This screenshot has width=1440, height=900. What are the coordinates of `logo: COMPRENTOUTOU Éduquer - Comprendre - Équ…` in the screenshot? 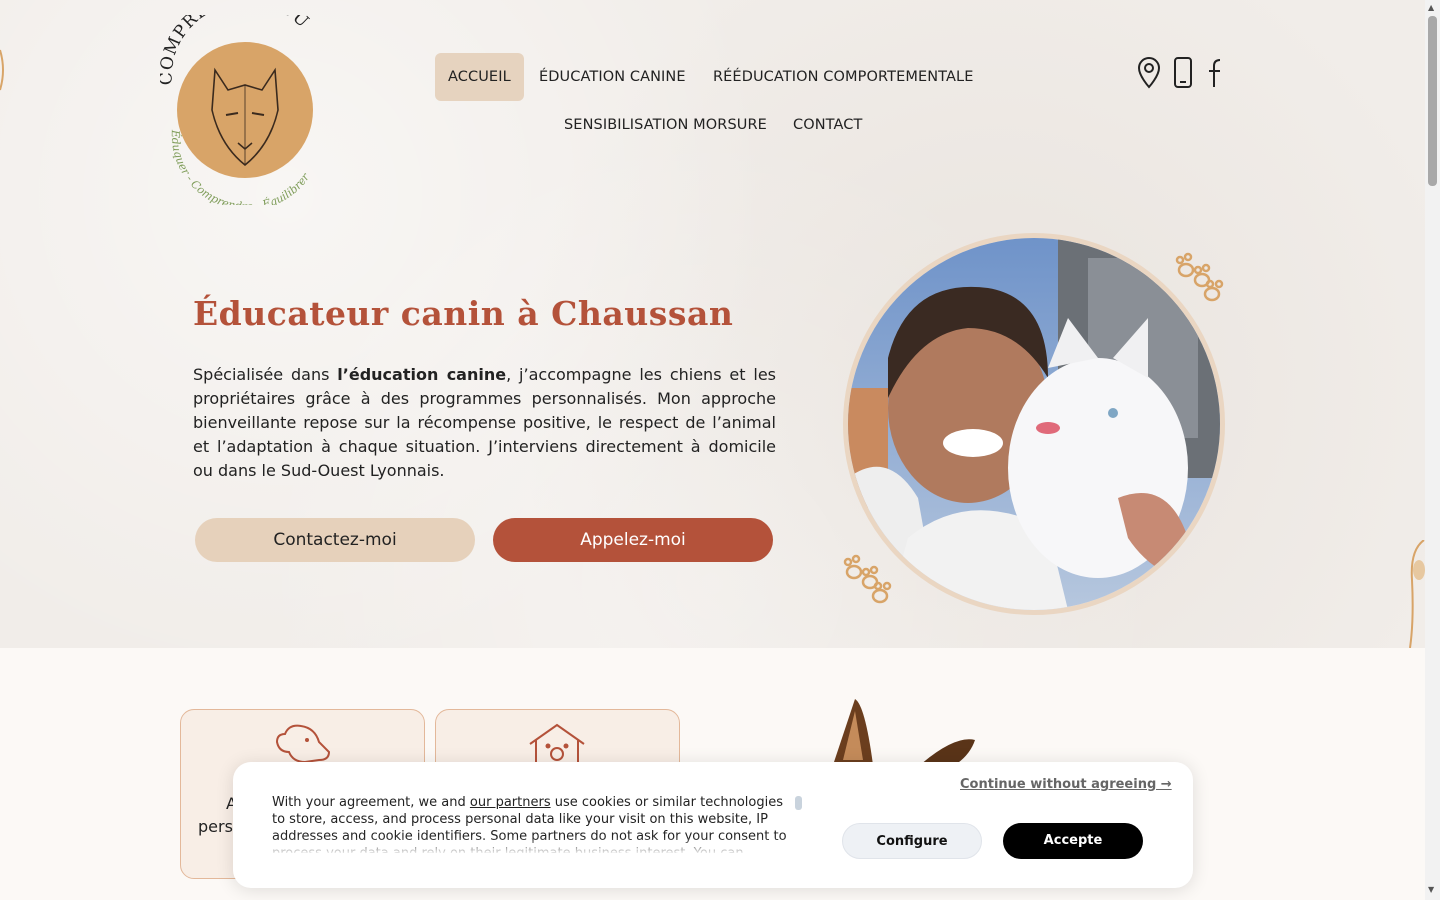 It's located at (243, 106).